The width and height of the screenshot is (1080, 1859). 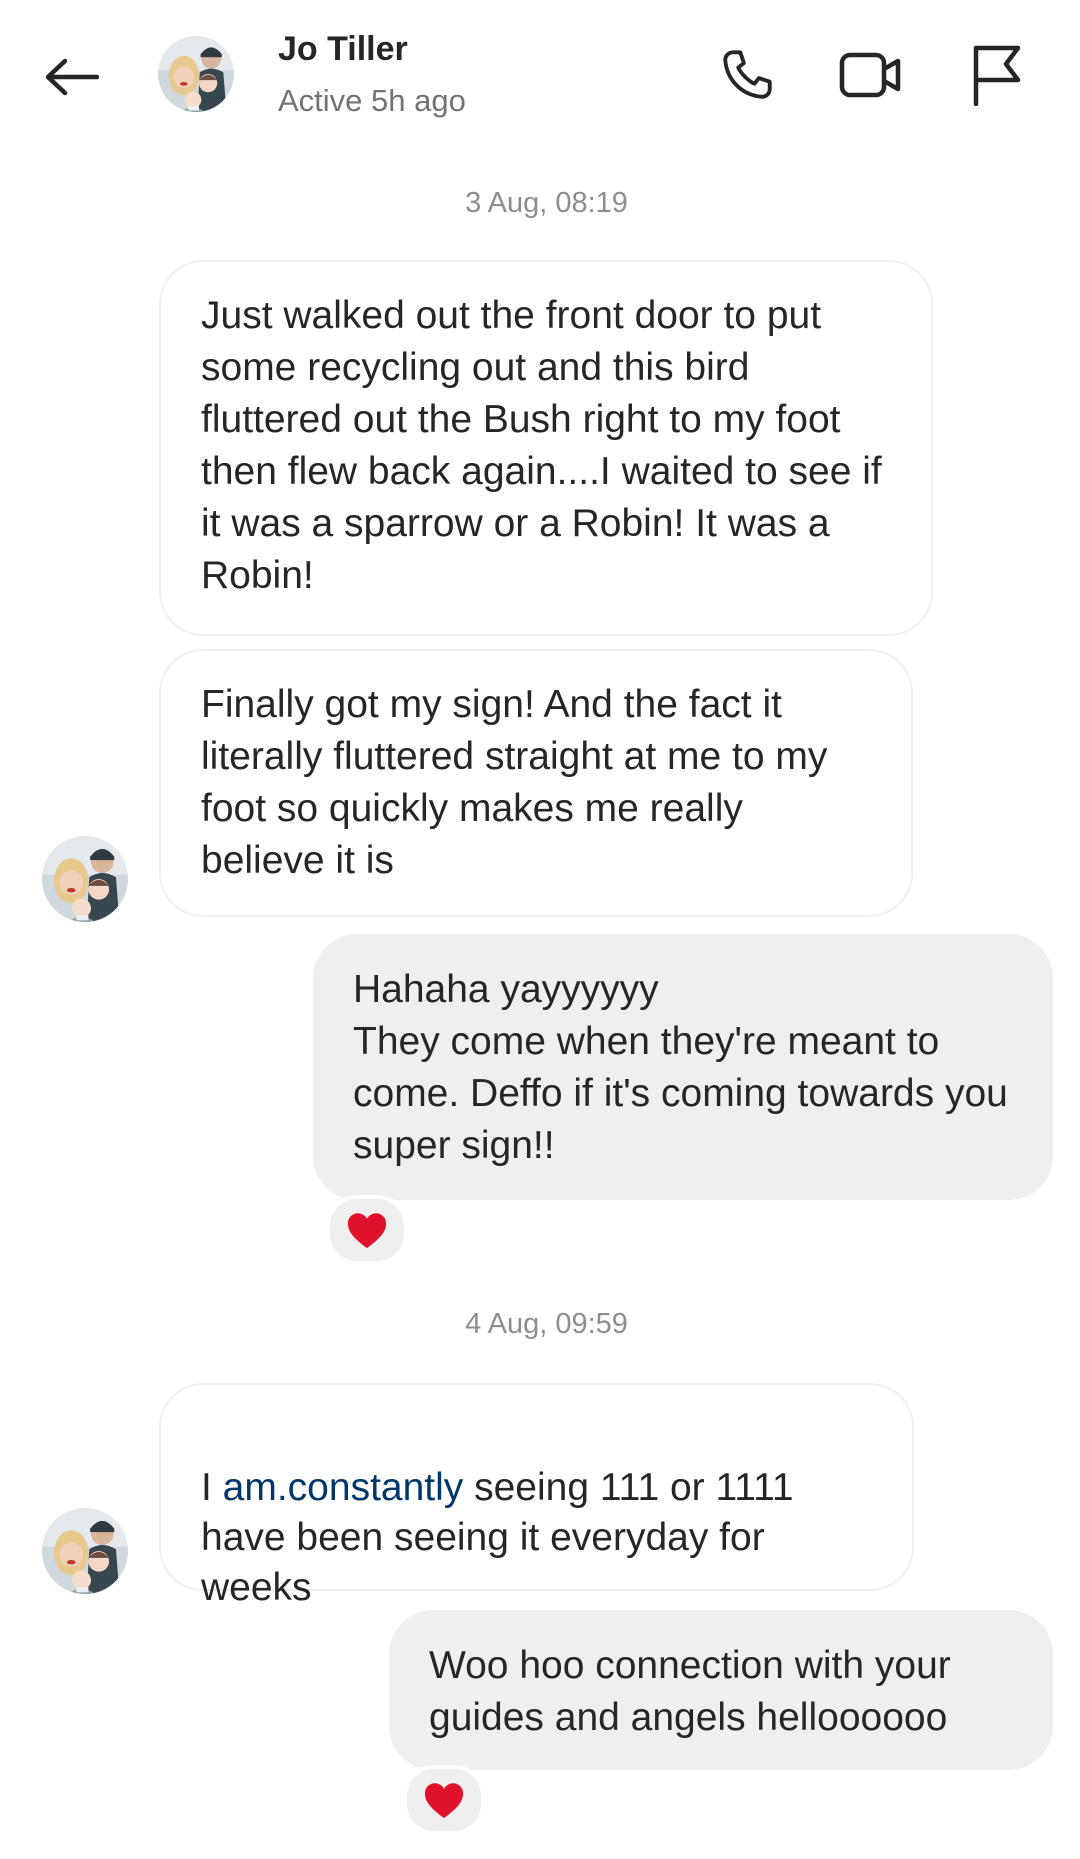 I want to click on chat-header: Jo Tiller Active 5h ago, so click(x=540, y=75).